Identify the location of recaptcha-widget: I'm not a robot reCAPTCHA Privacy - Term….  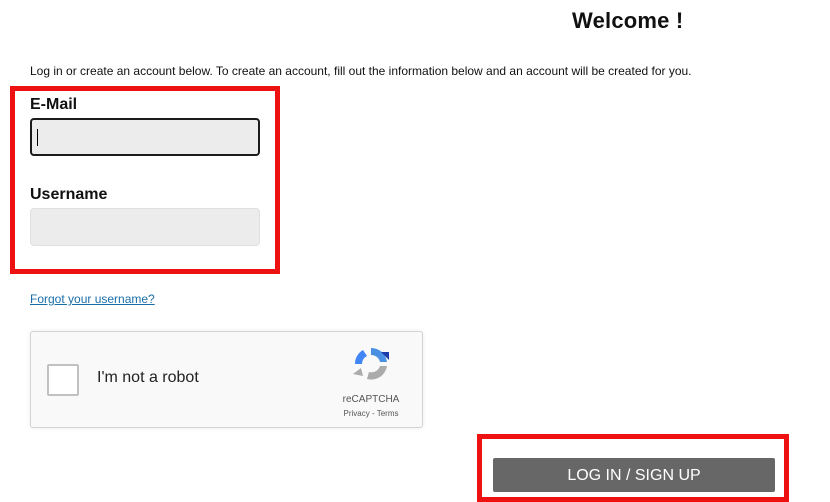
(226, 379).